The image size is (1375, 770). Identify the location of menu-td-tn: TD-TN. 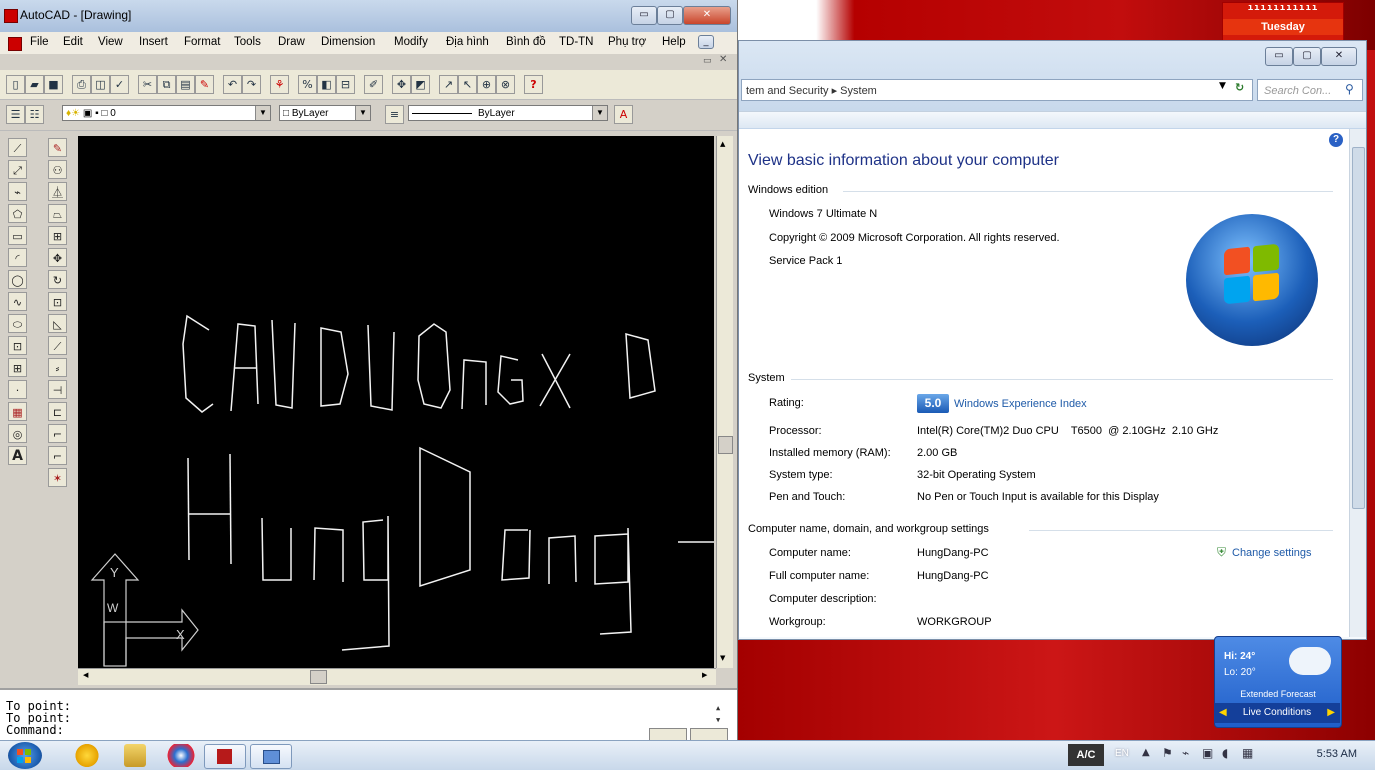
(576, 42).